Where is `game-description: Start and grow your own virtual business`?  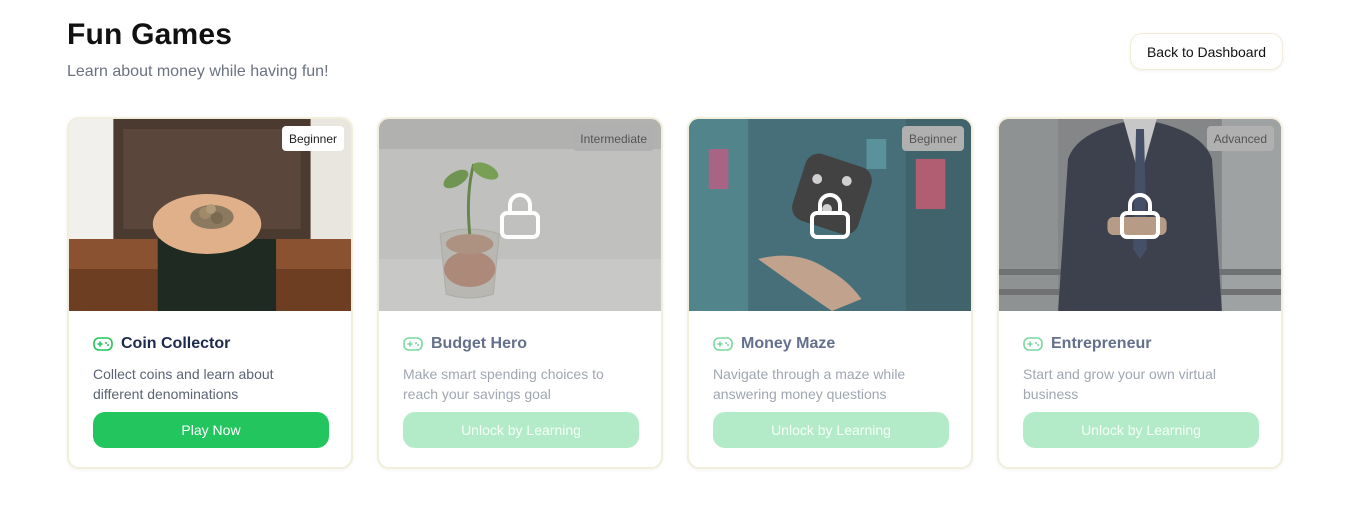 game-description: Start and grow your own virtual business is located at coordinates (1119, 384).